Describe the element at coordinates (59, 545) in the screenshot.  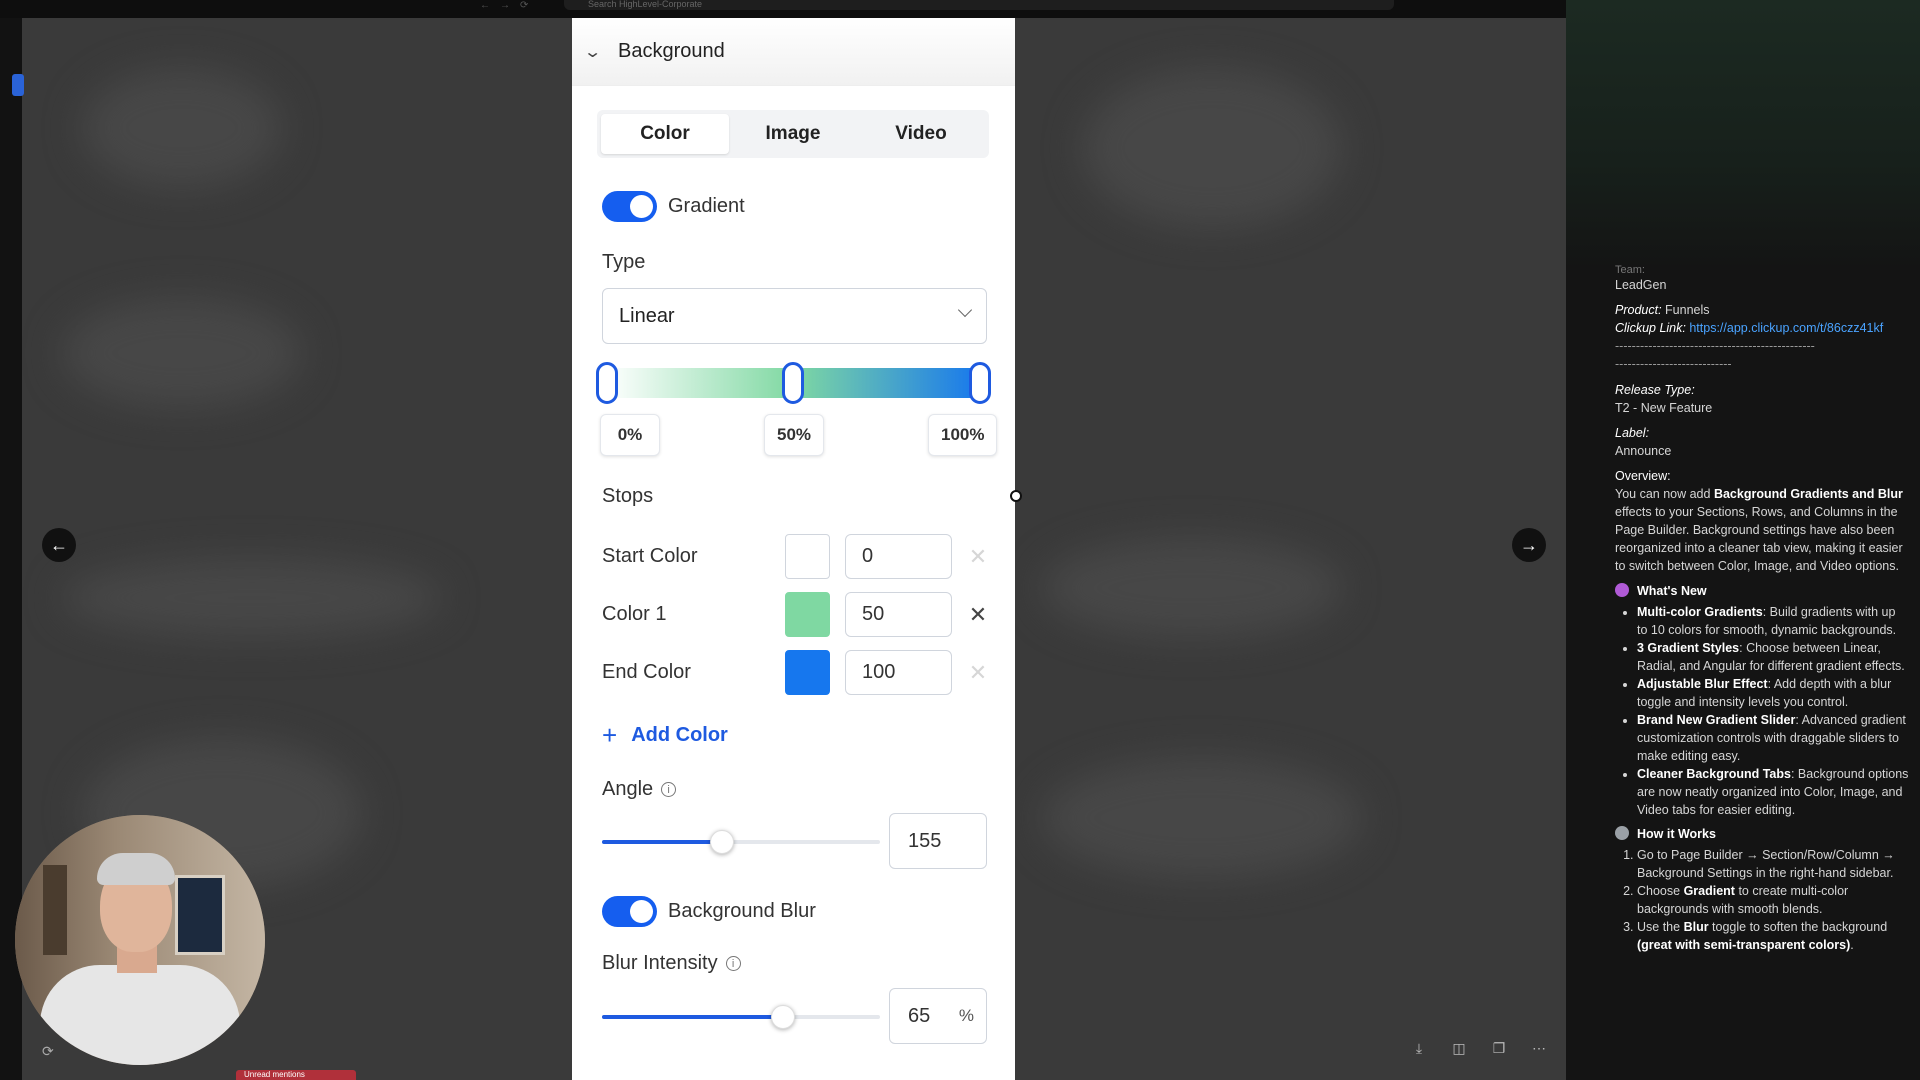
I see `arrow-left-icon: ←` at that location.